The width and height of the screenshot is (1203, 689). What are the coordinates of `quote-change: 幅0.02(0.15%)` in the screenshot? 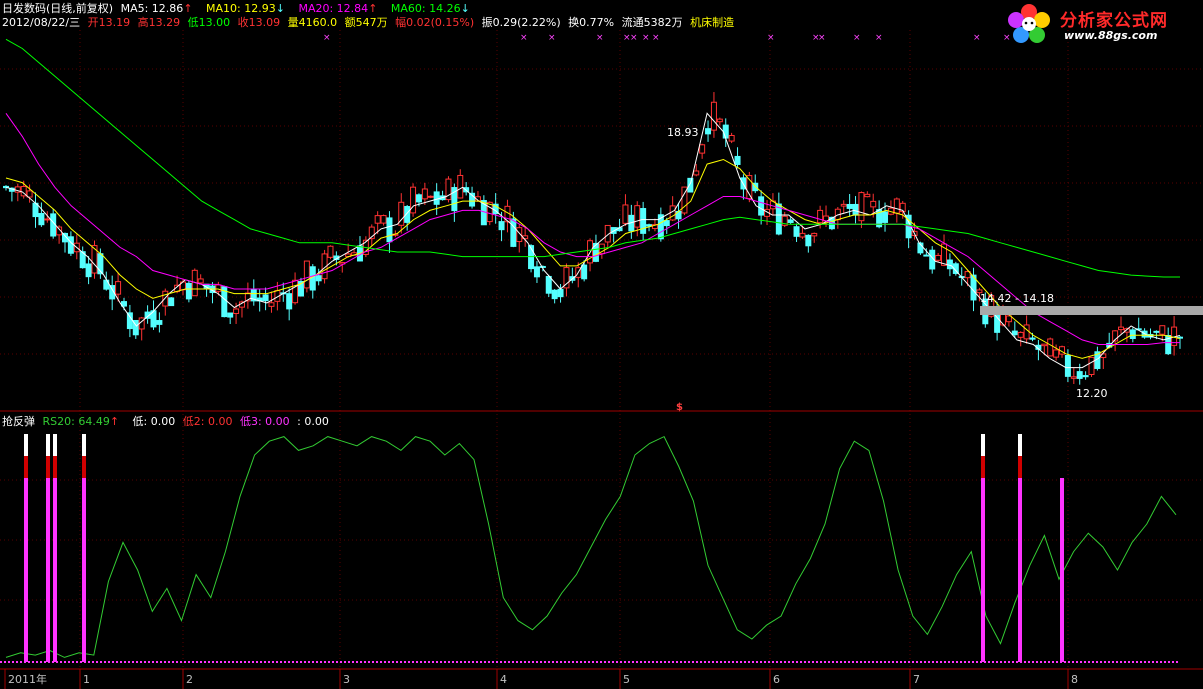 It's located at (435, 22).